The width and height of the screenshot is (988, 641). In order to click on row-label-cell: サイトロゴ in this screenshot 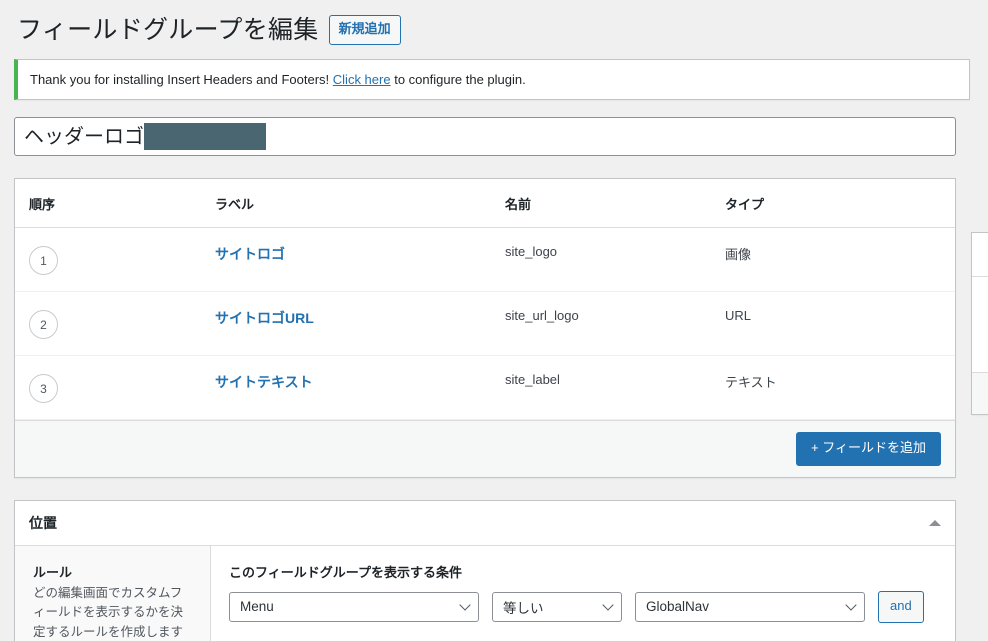, I will do `click(360, 259)`.